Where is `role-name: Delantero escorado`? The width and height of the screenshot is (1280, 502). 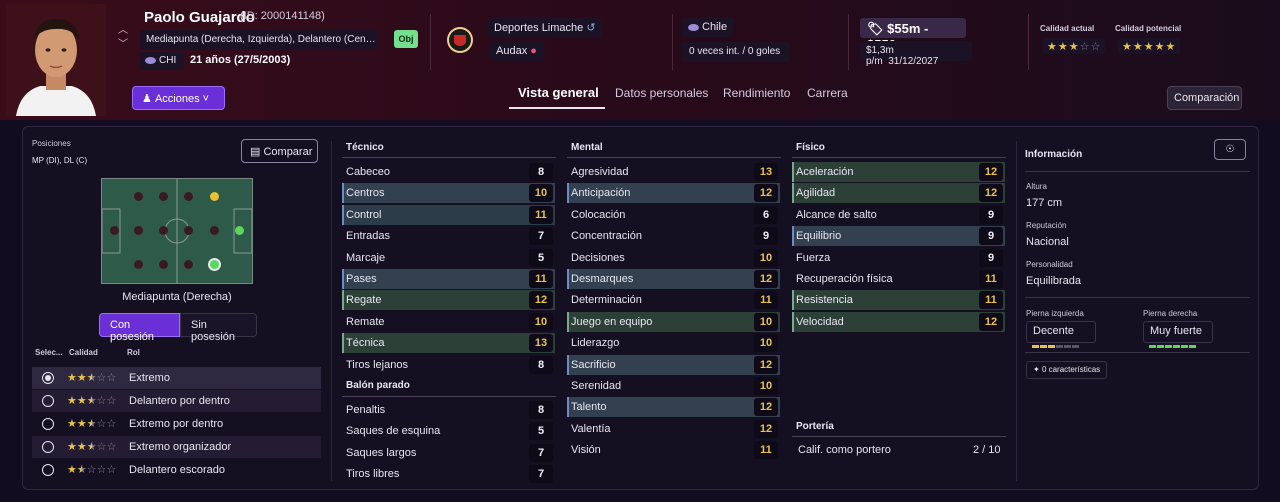
role-name: Delantero escorado is located at coordinates (177, 470).